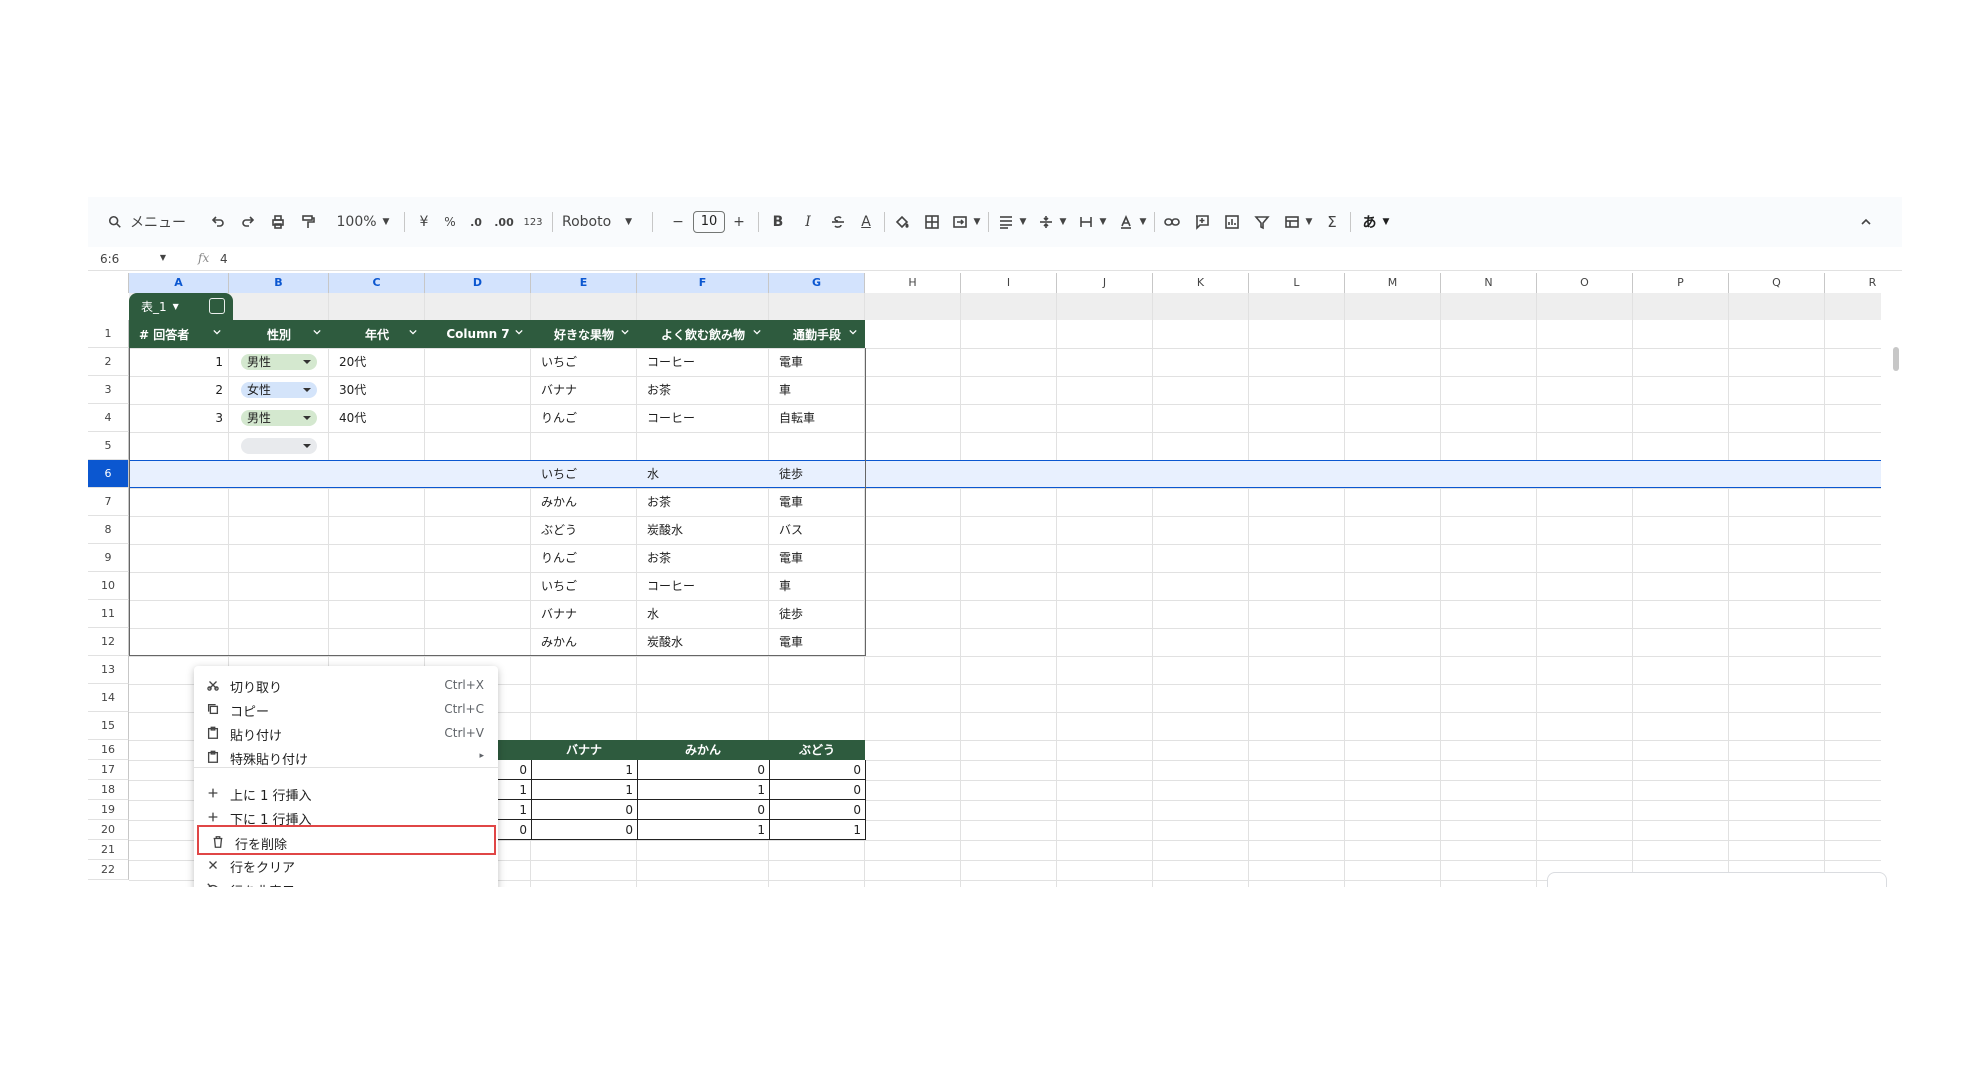 The width and height of the screenshot is (1980, 1080). What do you see at coordinates (1012, 222) in the screenshot?
I see `horizontal-align-button: ▼` at bounding box center [1012, 222].